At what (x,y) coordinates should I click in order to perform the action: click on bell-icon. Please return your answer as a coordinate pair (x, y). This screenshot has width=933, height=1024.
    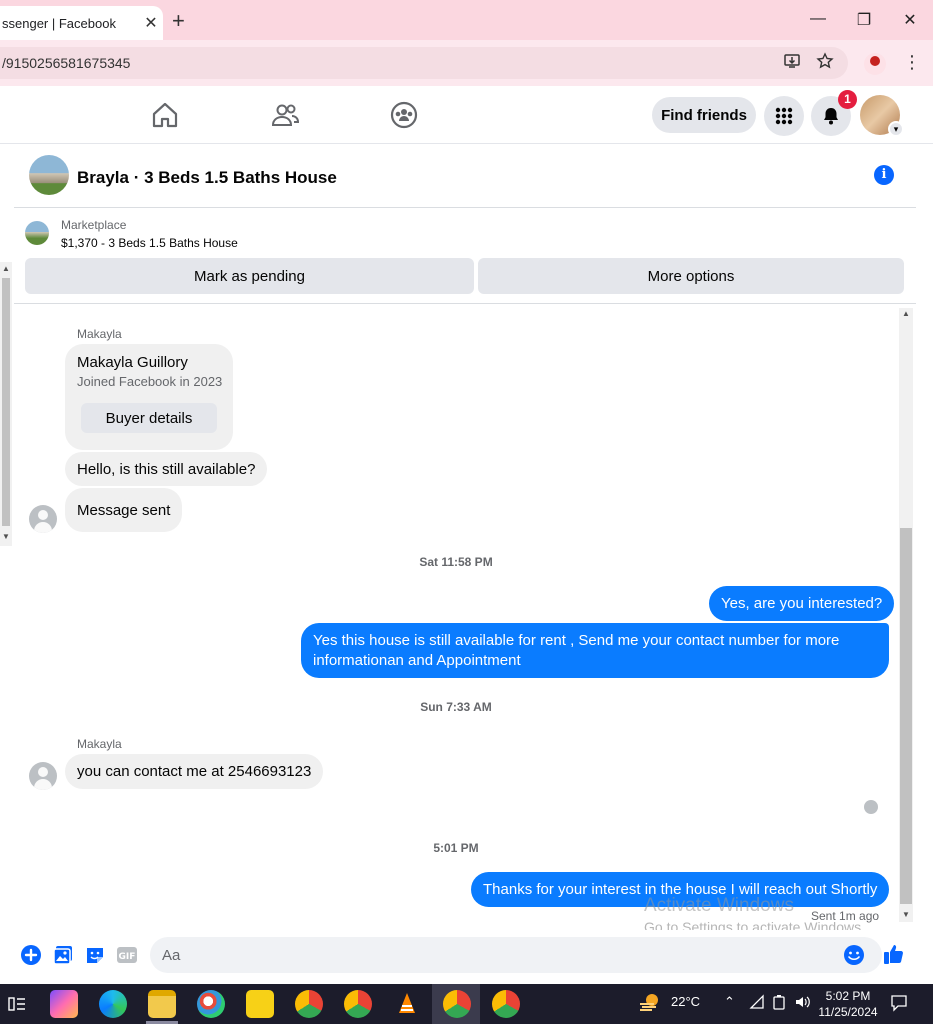
    Looking at the image, I should click on (831, 116).